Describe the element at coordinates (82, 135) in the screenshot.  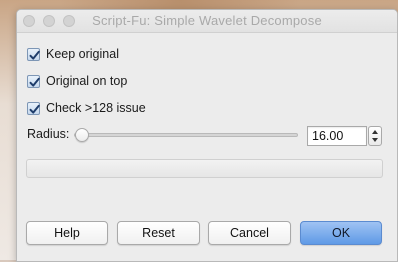
I see `radius-slider-handle` at that location.